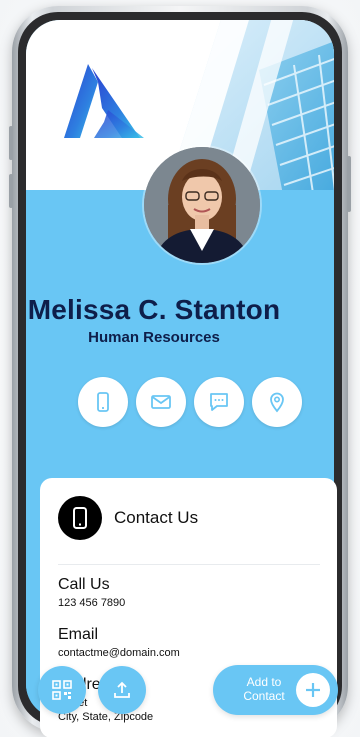 The width and height of the screenshot is (360, 737). I want to click on upload-icon, so click(122, 689).